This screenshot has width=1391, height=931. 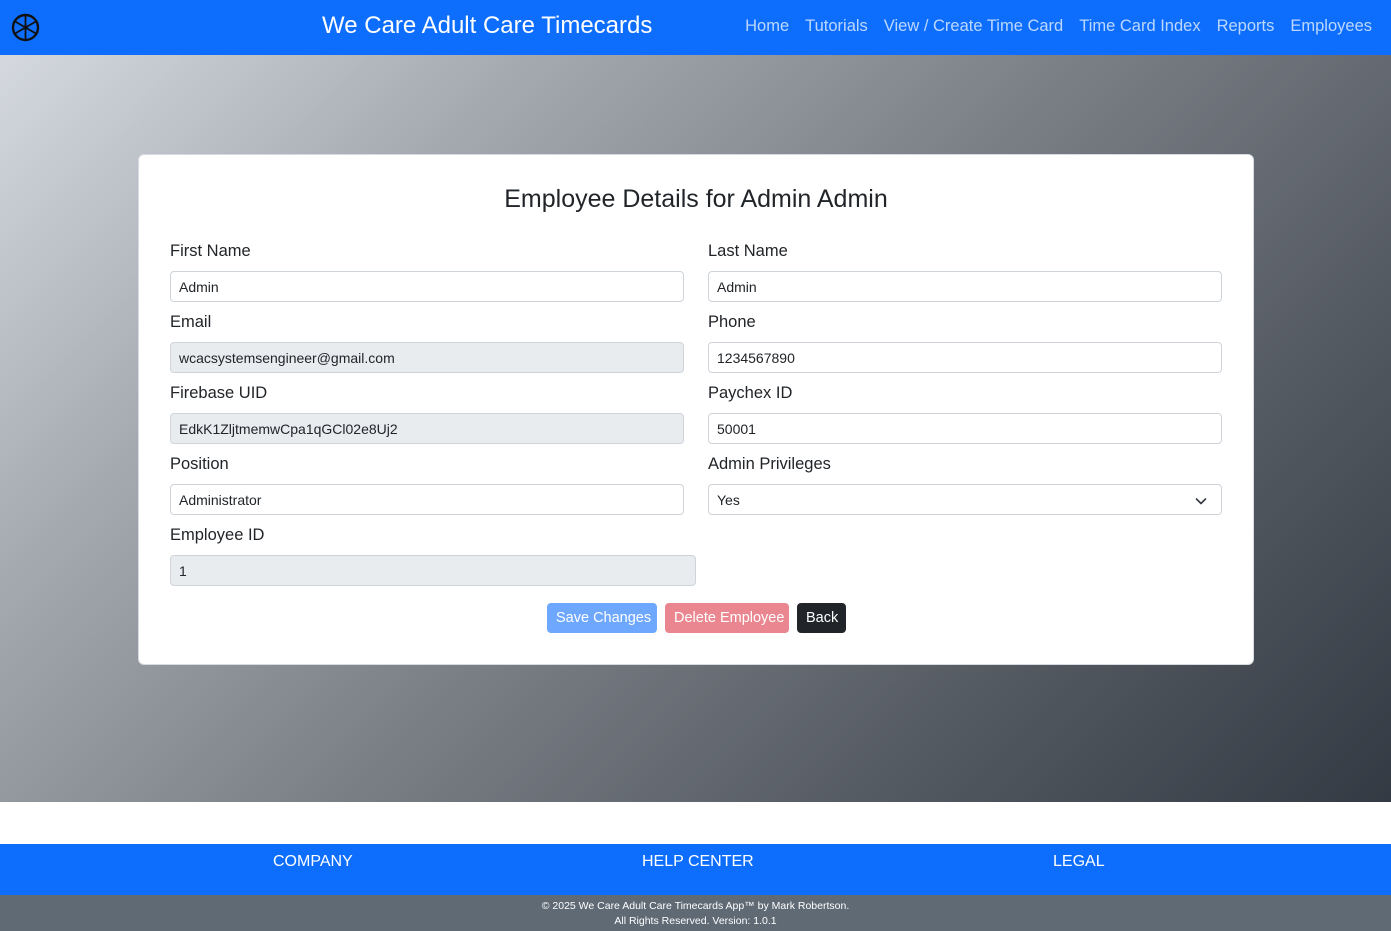 I want to click on employee-id-field, so click(x=433, y=570).